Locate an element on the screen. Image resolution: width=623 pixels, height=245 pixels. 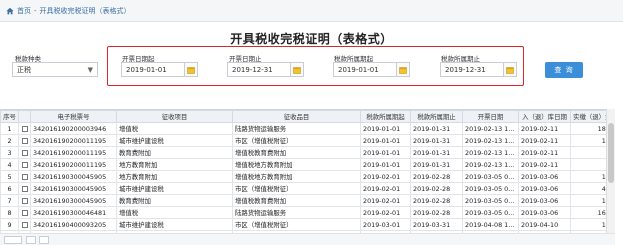
header-treasury-date: 入（退）库日期 is located at coordinates (544, 116).